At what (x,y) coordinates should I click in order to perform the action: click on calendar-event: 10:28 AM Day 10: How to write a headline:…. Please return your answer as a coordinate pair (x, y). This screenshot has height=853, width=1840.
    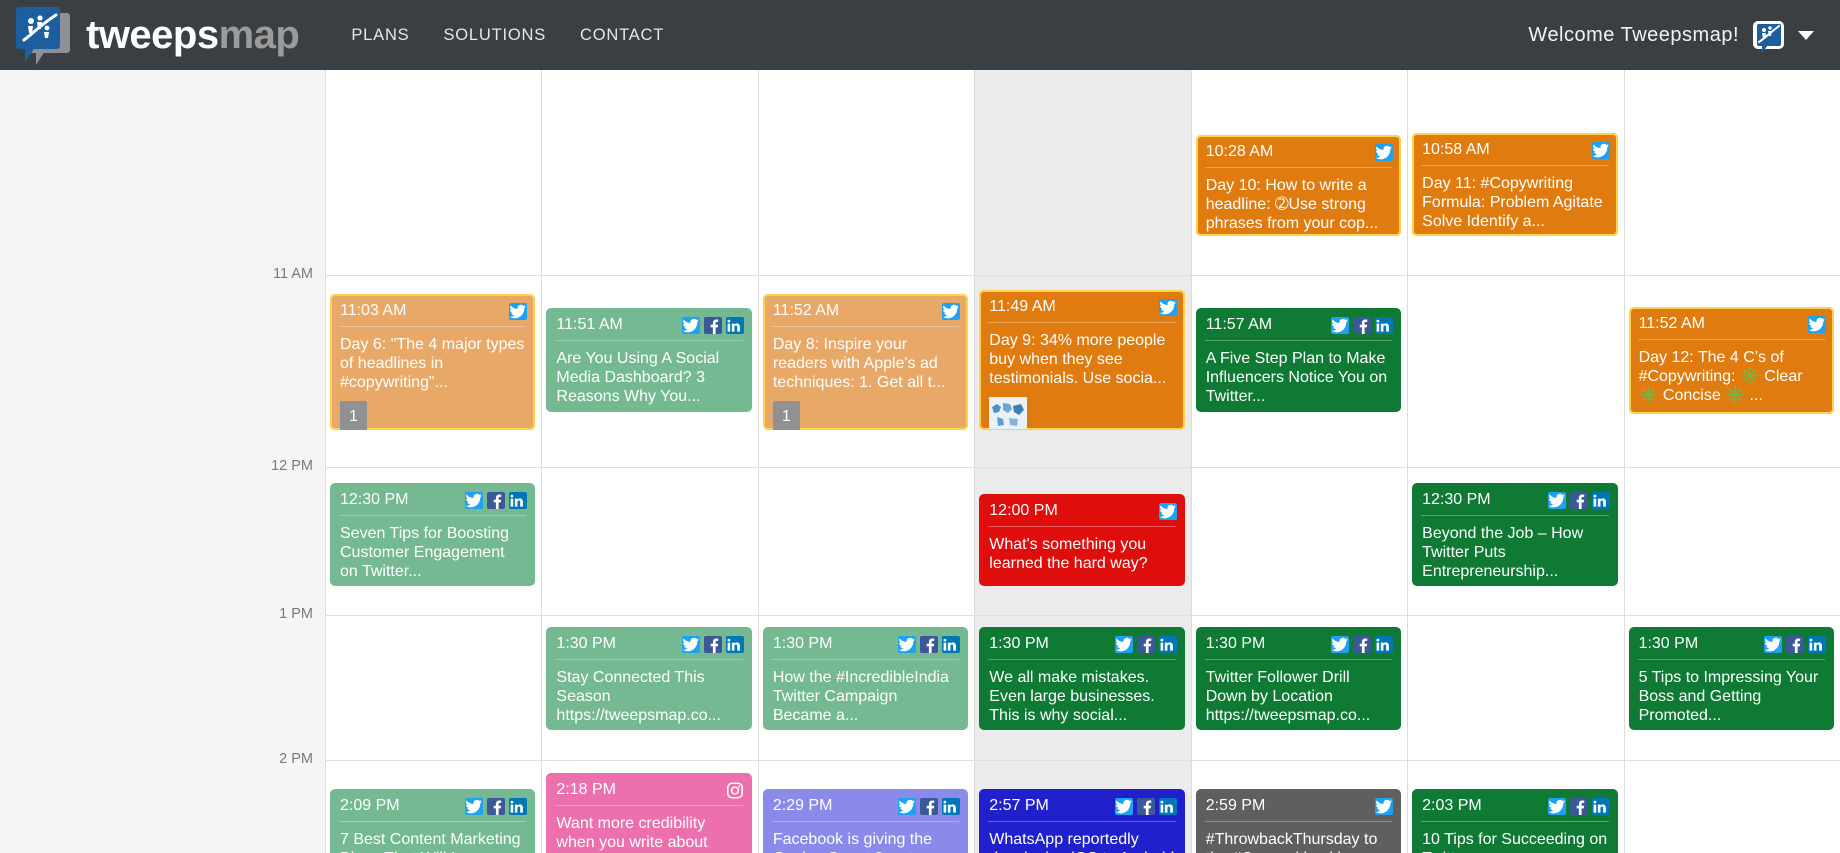
    Looking at the image, I should click on (1298, 185).